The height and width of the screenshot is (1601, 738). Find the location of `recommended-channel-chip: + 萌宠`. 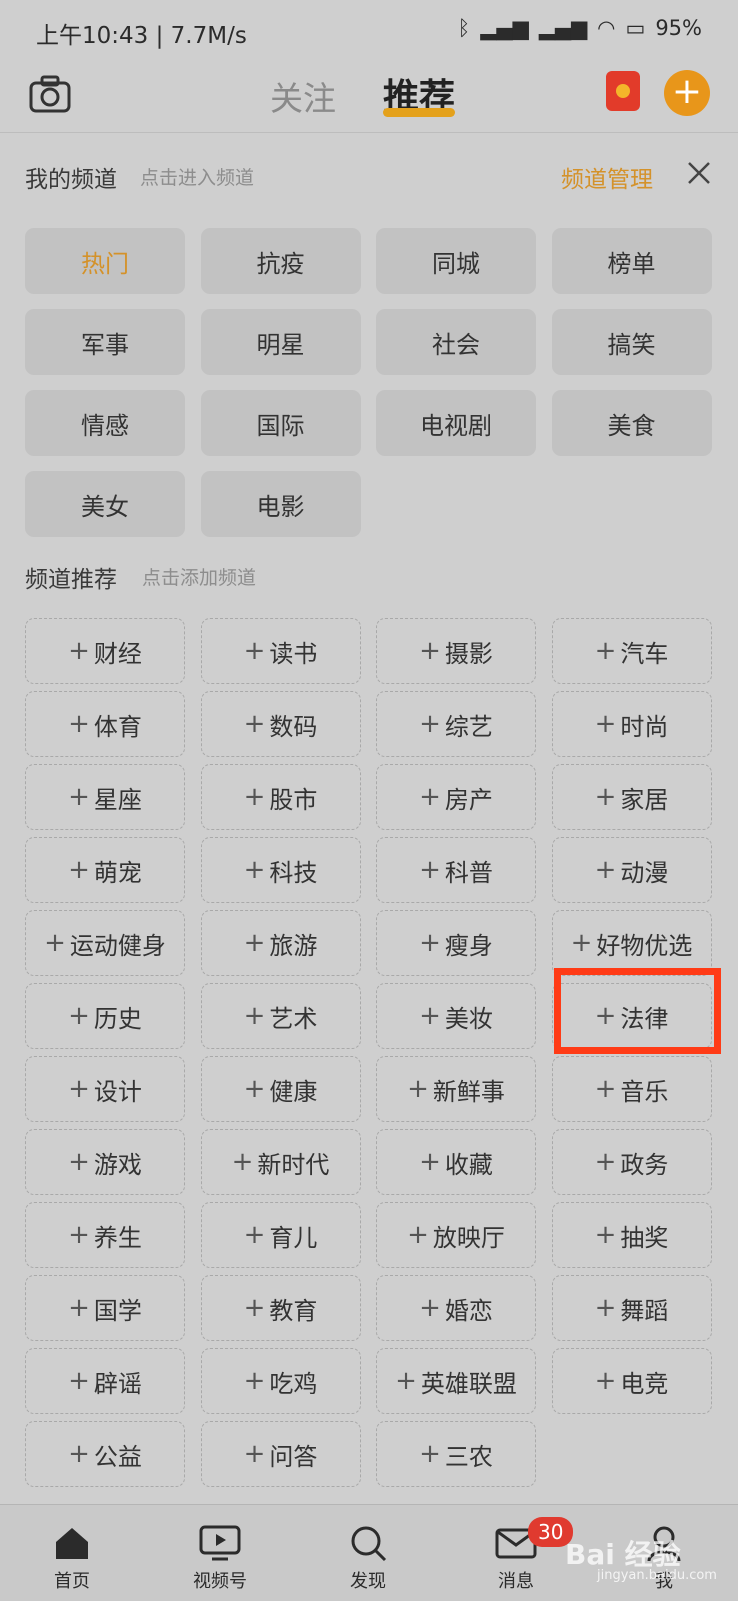

recommended-channel-chip: + 萌宠 is located at coordinates (105, 870).